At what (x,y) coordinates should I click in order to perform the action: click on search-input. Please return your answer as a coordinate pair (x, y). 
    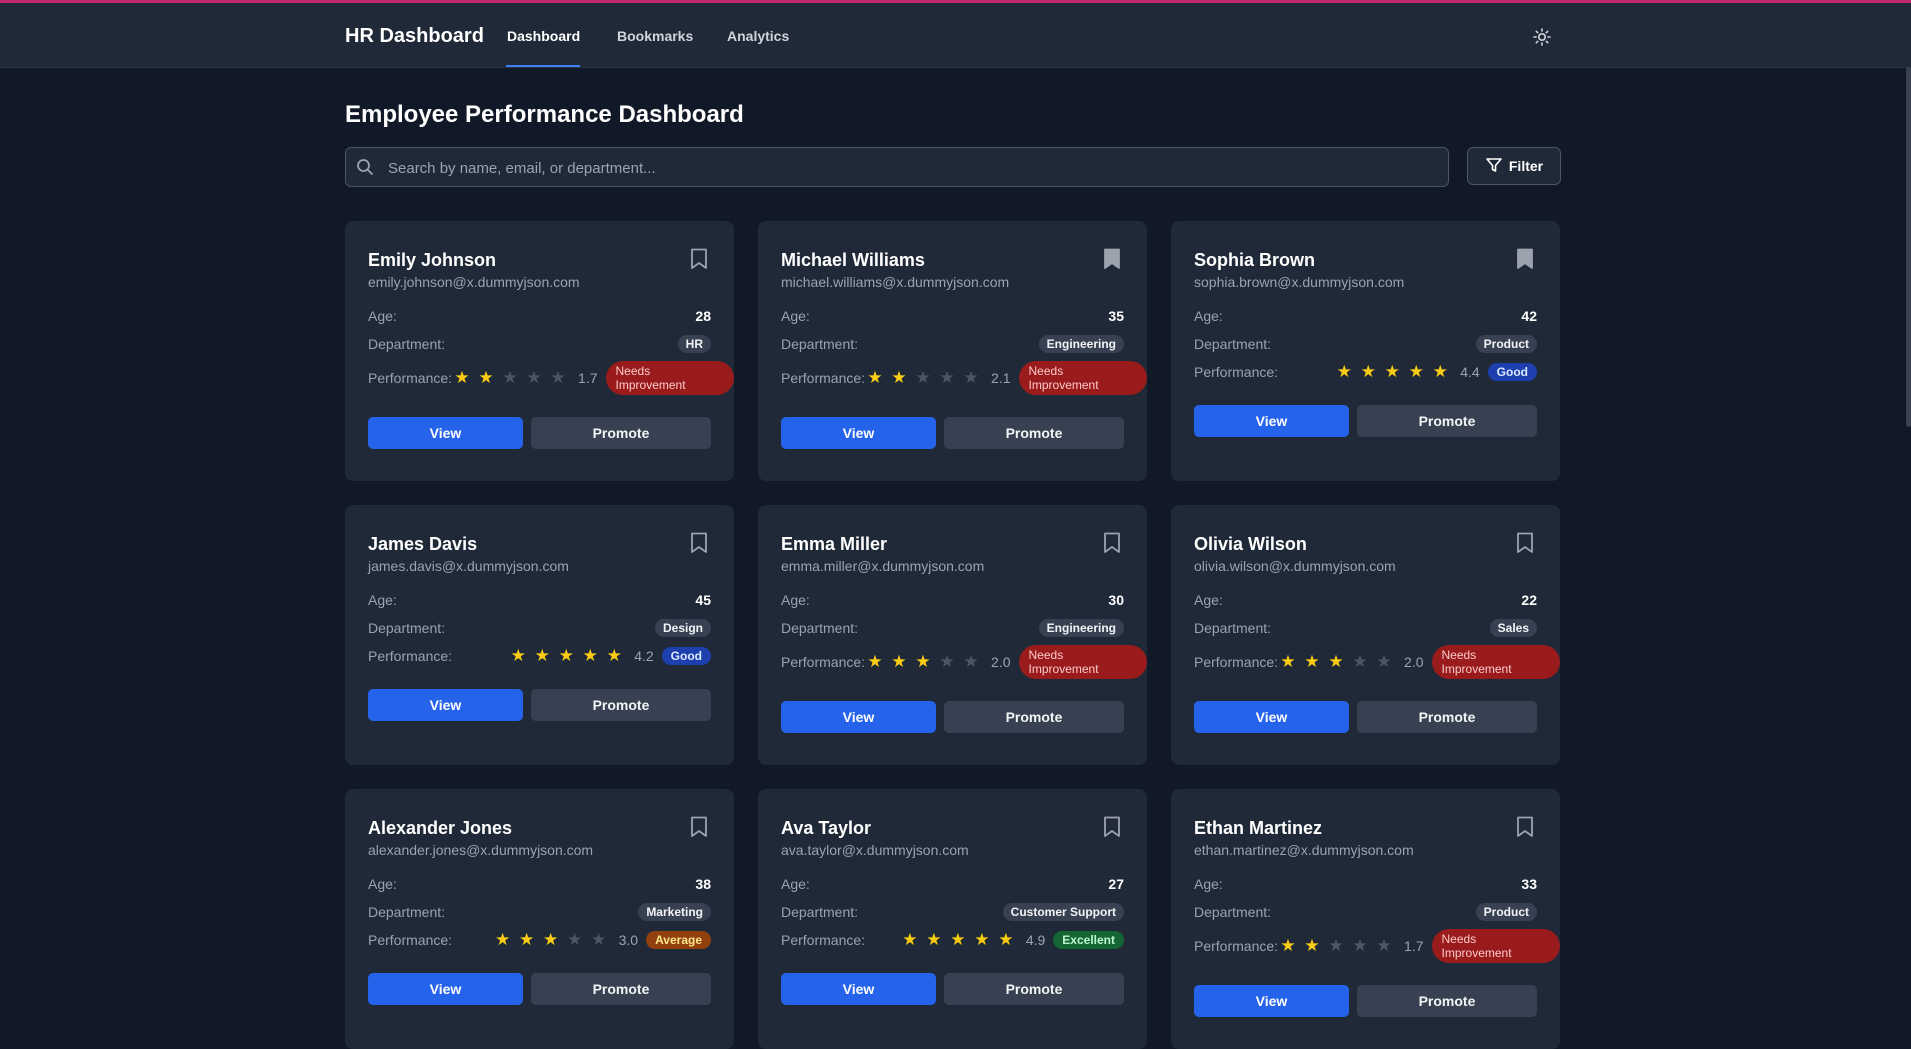
    Looking at the image, I should click on (913, 168).